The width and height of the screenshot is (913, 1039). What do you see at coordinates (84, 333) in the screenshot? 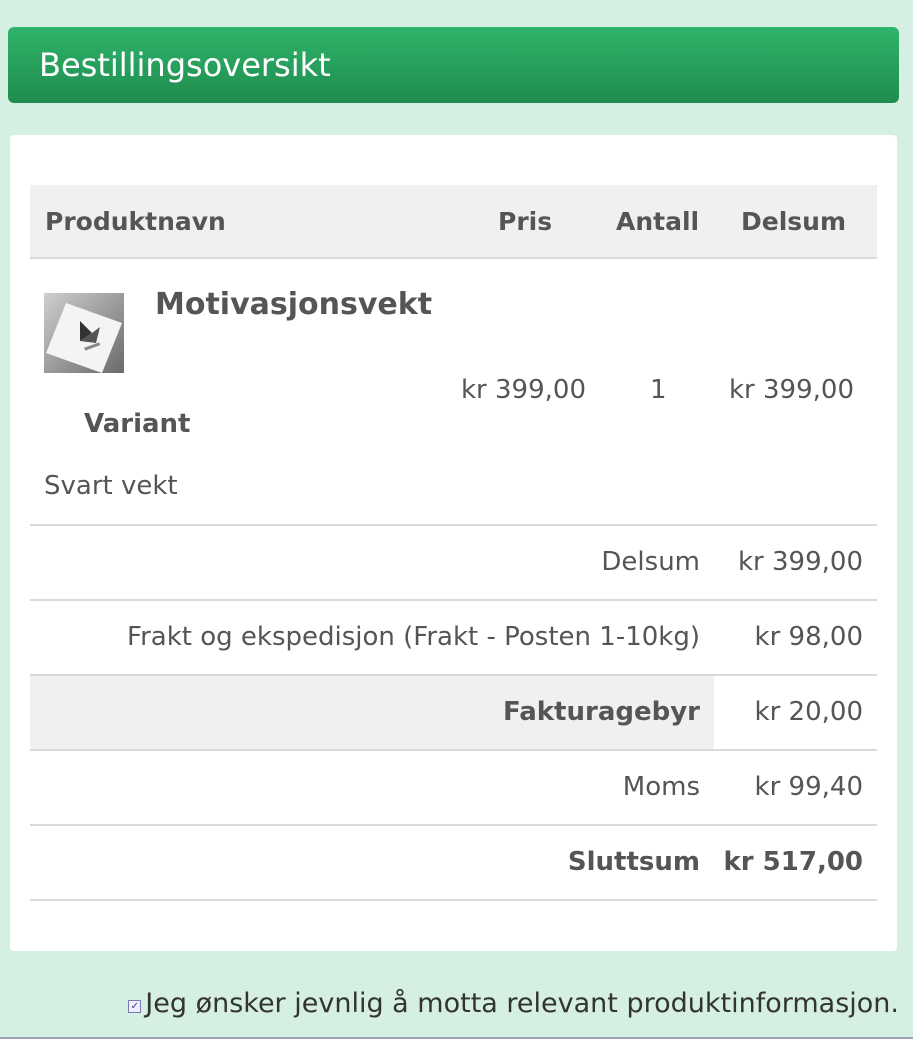
I see `product-thumbnail` at bounding box center [84, 333].